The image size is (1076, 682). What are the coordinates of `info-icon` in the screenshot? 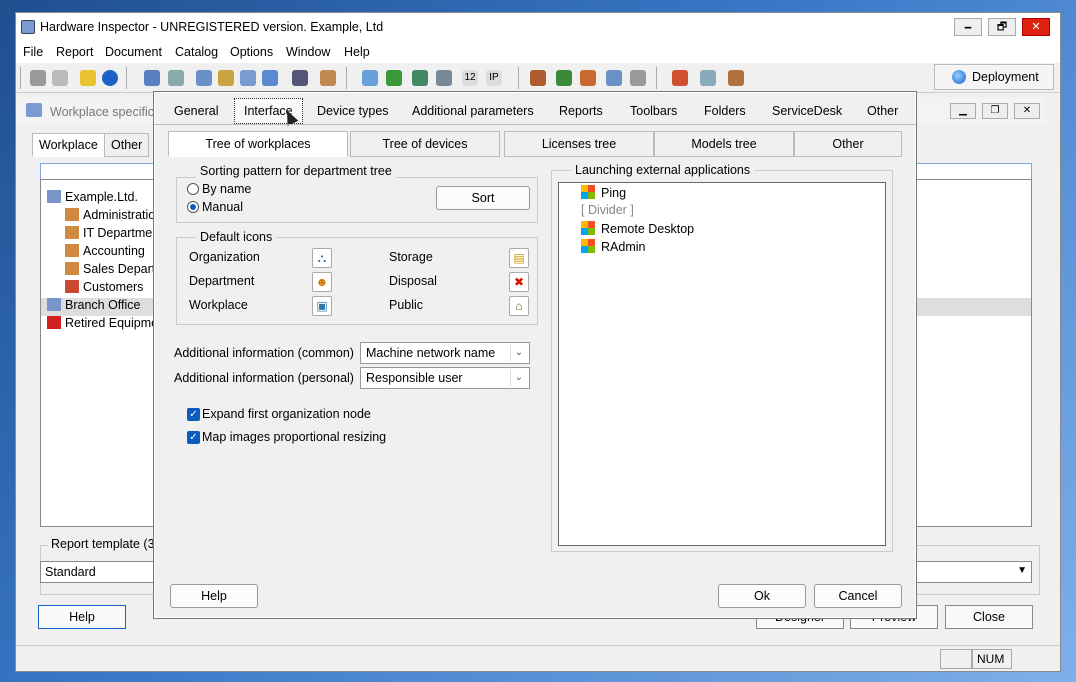 It's located at (110, 78).